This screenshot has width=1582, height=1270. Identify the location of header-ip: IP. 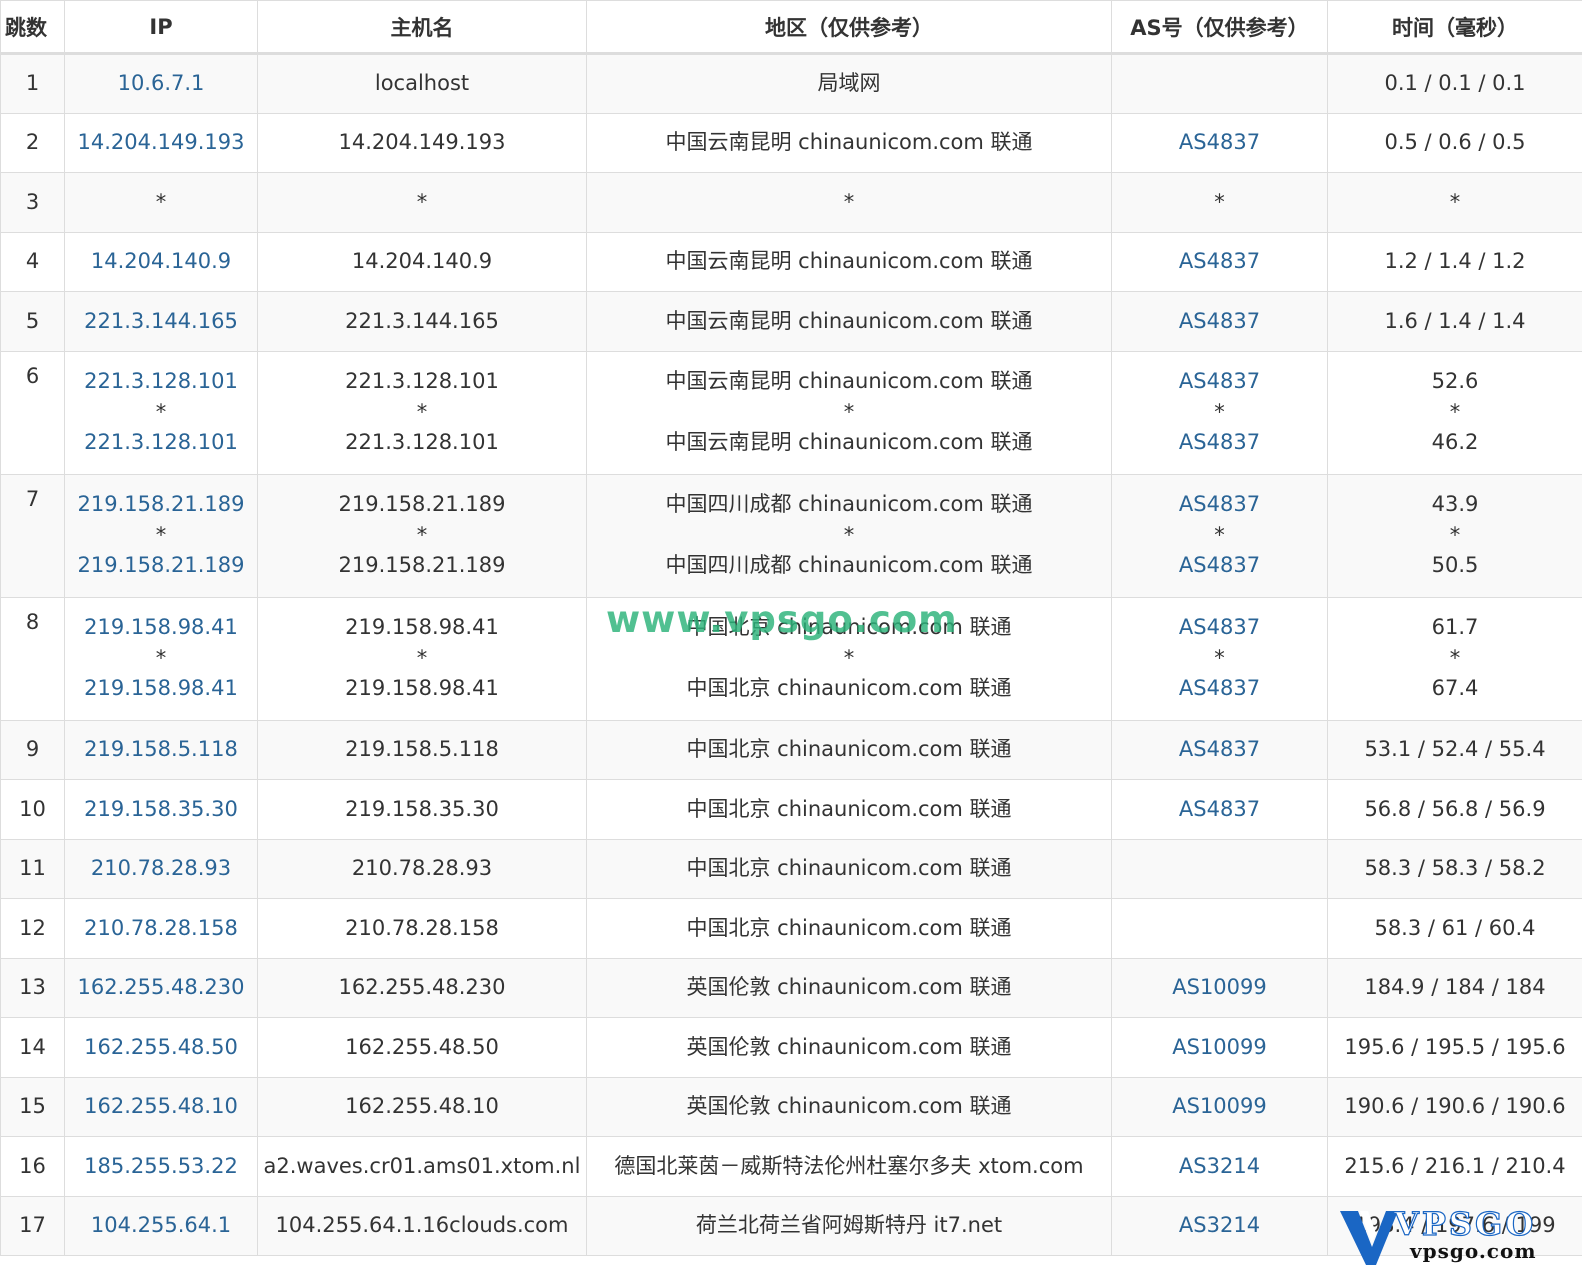
(161, 27).